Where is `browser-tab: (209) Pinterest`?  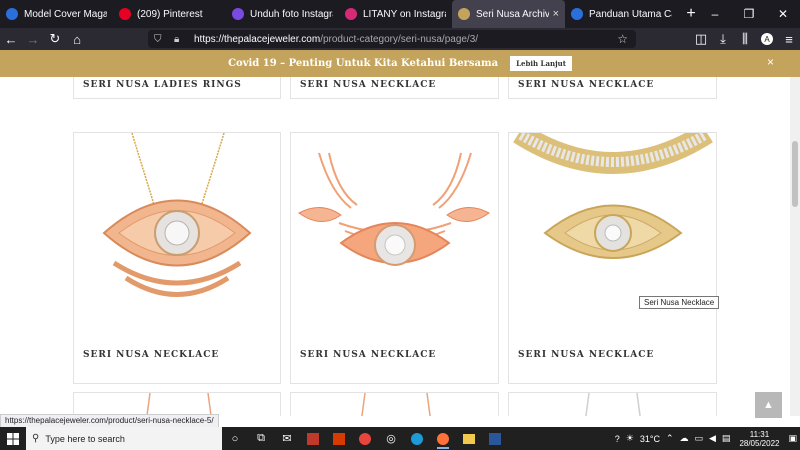
browser-tab: (209) Pinterest is located at coordinates (169, 14).